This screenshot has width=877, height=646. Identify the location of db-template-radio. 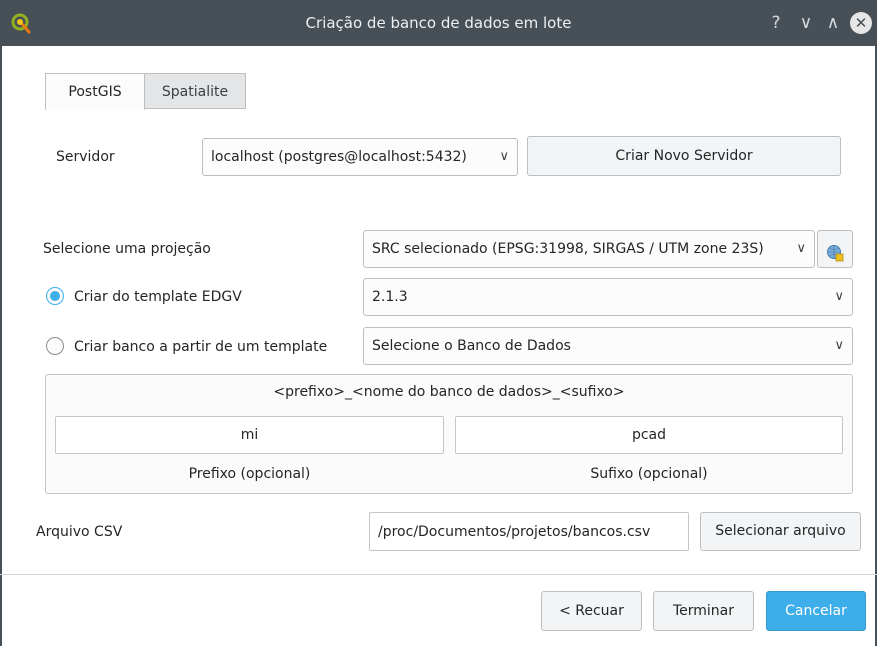
(55, 346).